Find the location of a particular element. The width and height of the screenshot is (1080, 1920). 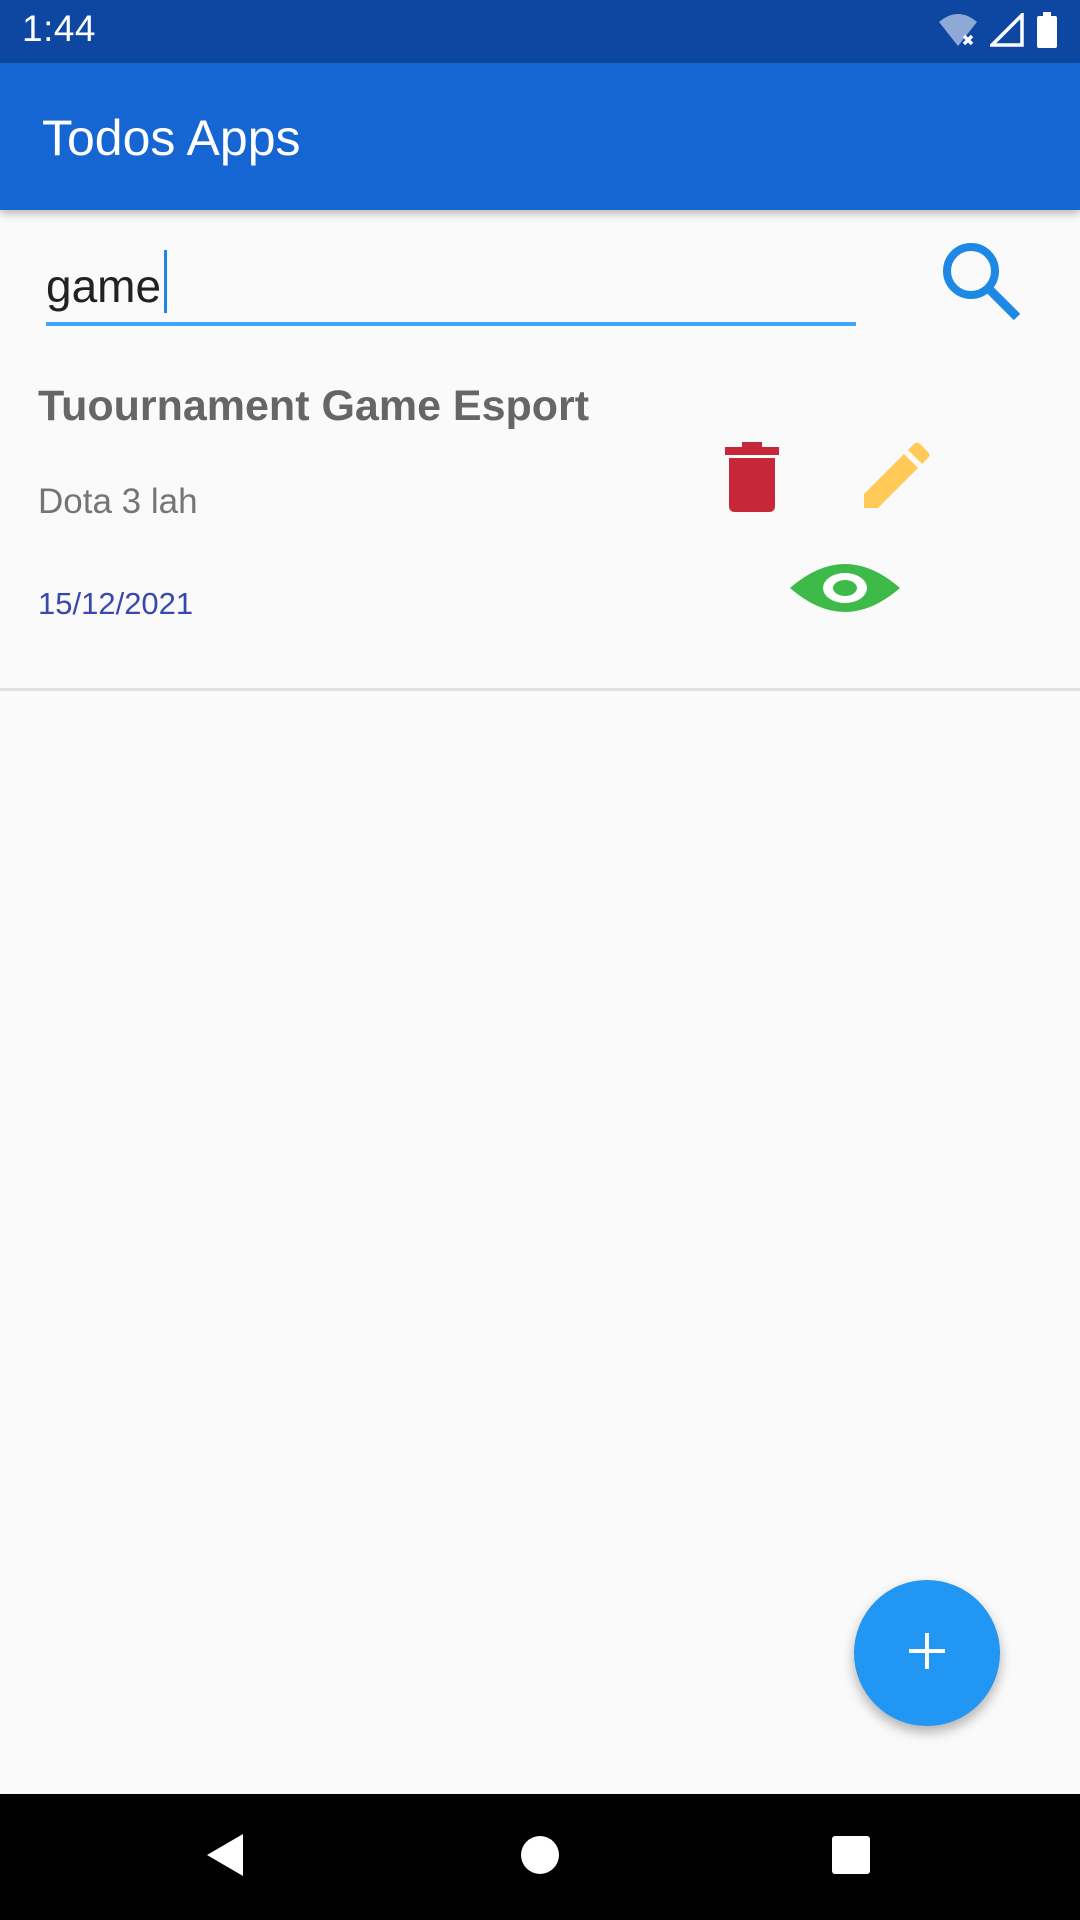

battery-icon is located at coordinates (1047, 32).